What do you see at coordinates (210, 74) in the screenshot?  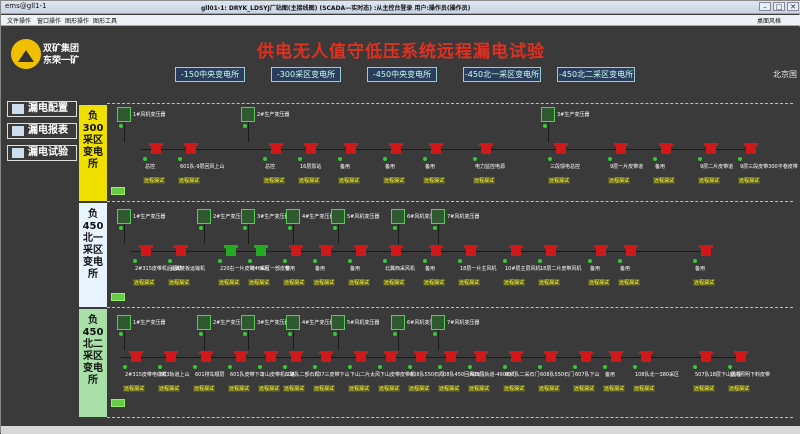 I see `substation-button: -150中央变电所` at bounding box center [210, 74].